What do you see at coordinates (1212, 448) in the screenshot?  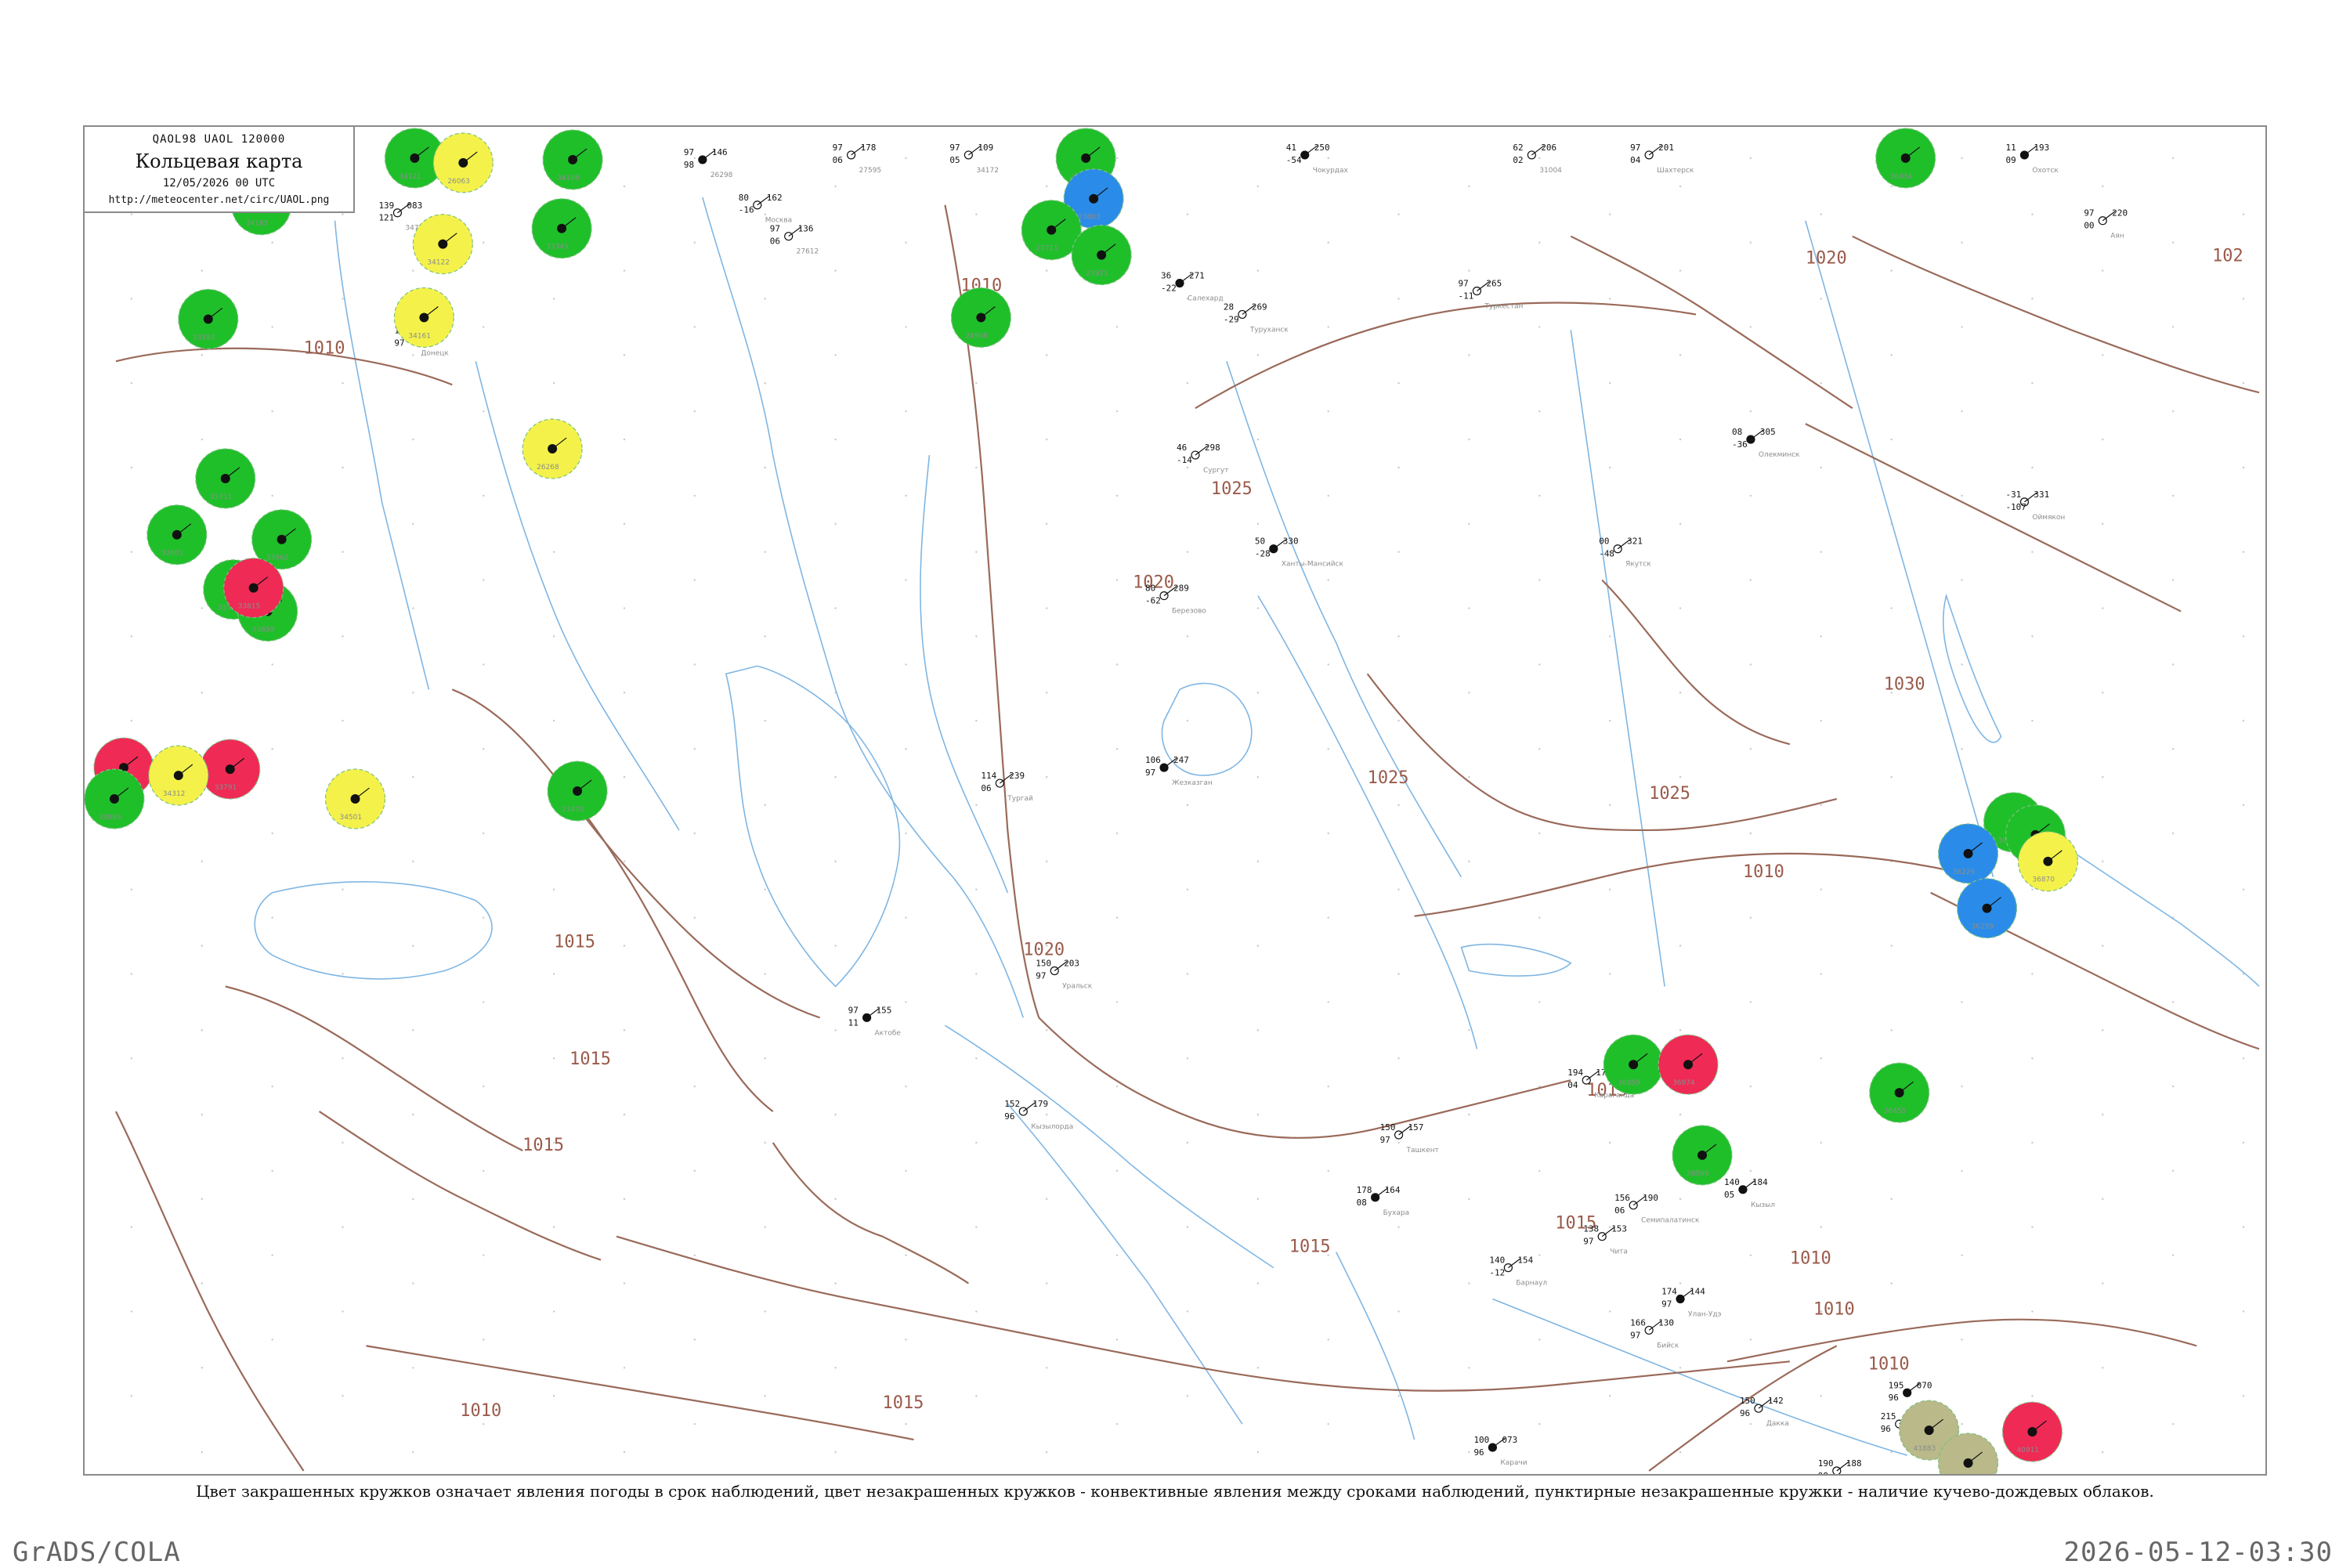 I see `station-pressure: 298` at bounding box center [1212, 448].